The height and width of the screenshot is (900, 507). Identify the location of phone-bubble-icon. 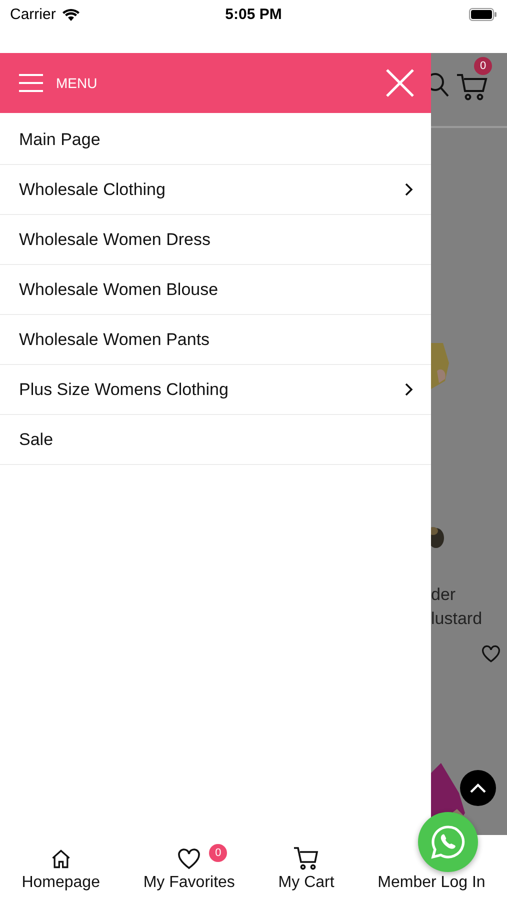
(448, 842).